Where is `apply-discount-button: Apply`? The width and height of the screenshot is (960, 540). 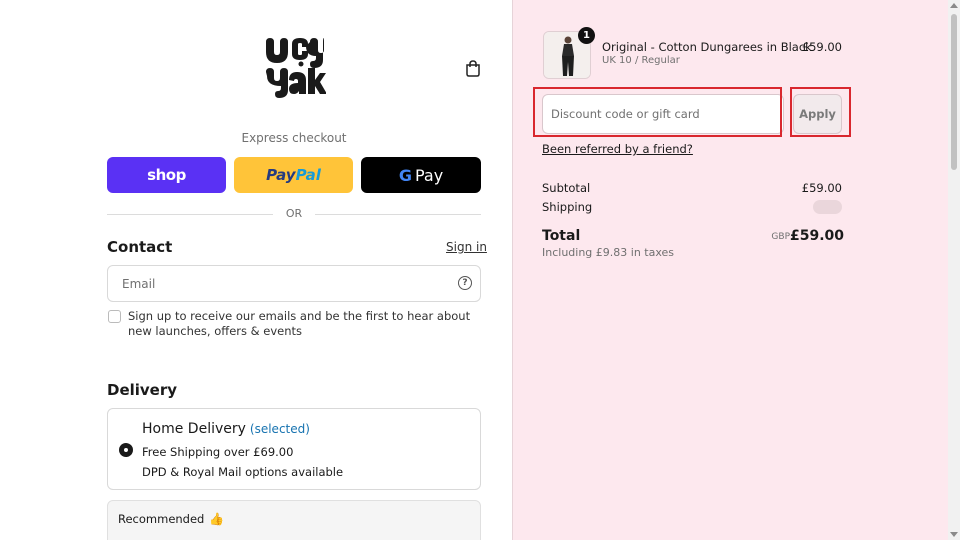 apply-discount-button: Apply is located at coordinates (817, 114).